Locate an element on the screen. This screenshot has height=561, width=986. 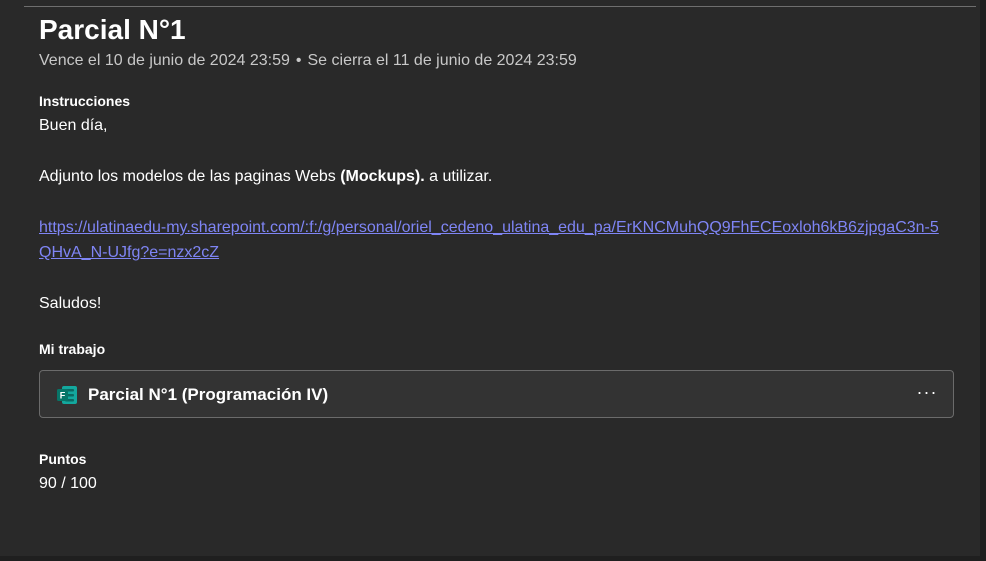
bottom-divider is located at coordinates (493, 558).